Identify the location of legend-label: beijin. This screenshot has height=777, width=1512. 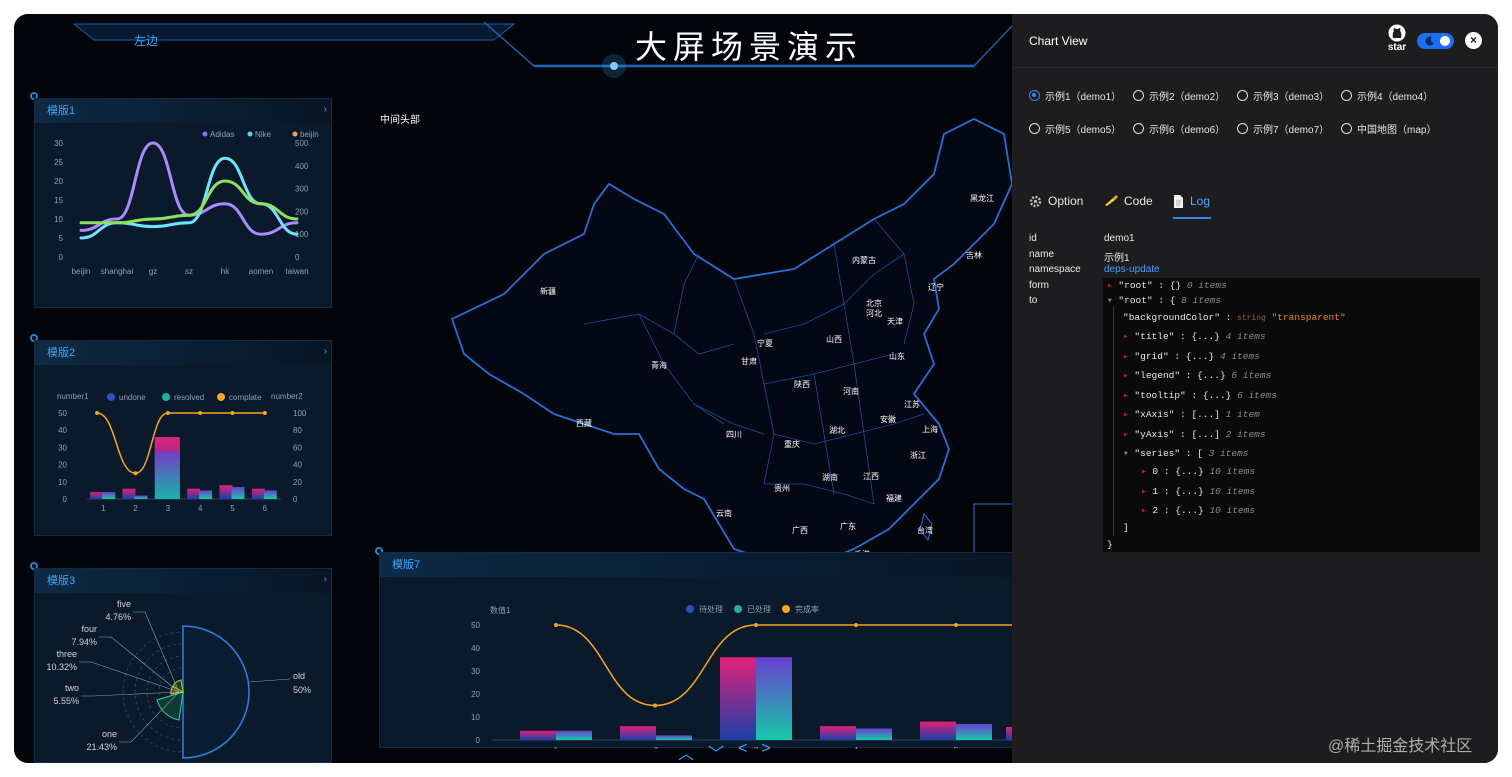
(309, 134).